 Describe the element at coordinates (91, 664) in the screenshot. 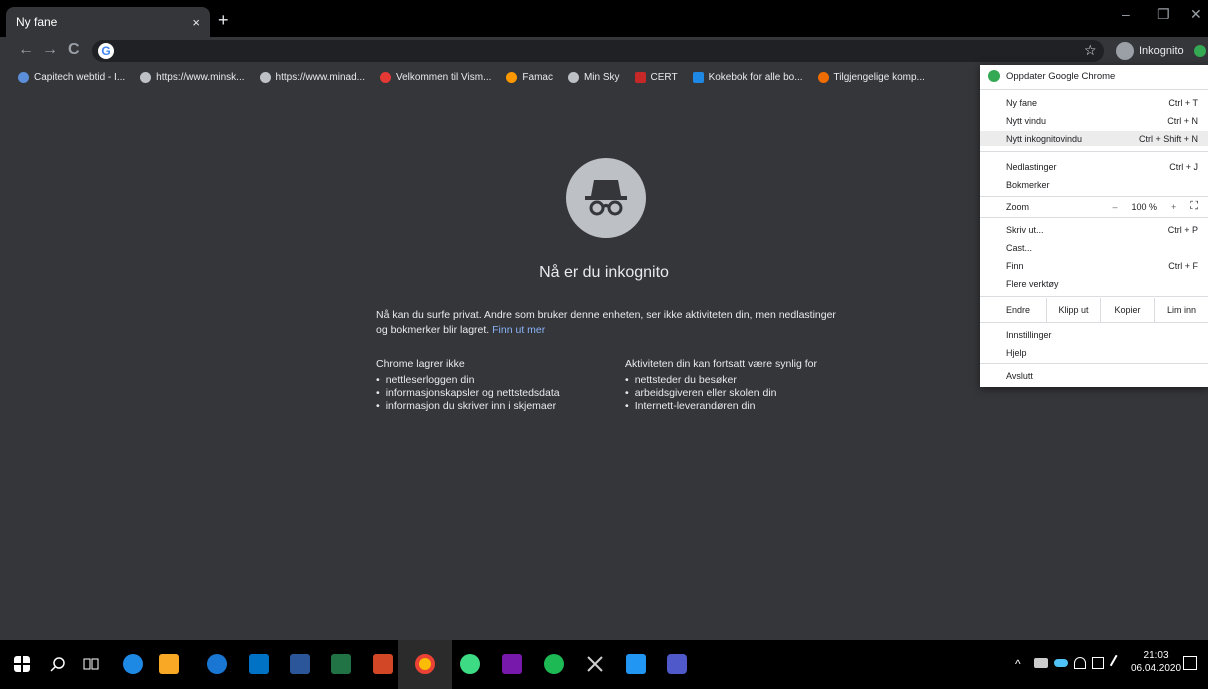

I see `task-view-icon` at that location.